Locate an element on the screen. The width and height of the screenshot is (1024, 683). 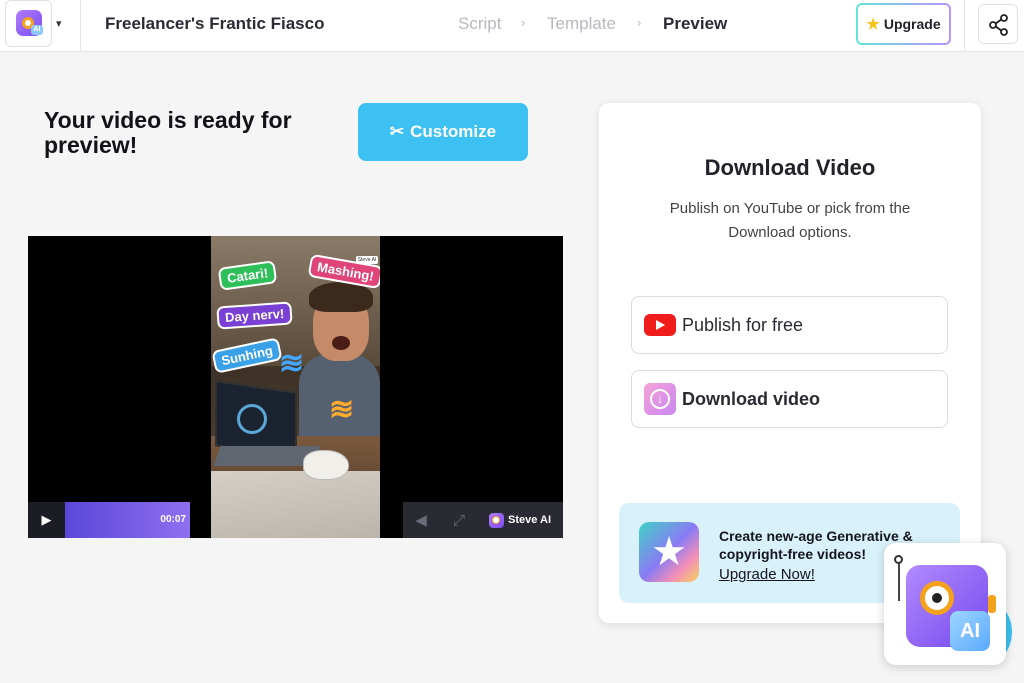
chevron-down-icon: ▾ is located at coordinates (61, 23).